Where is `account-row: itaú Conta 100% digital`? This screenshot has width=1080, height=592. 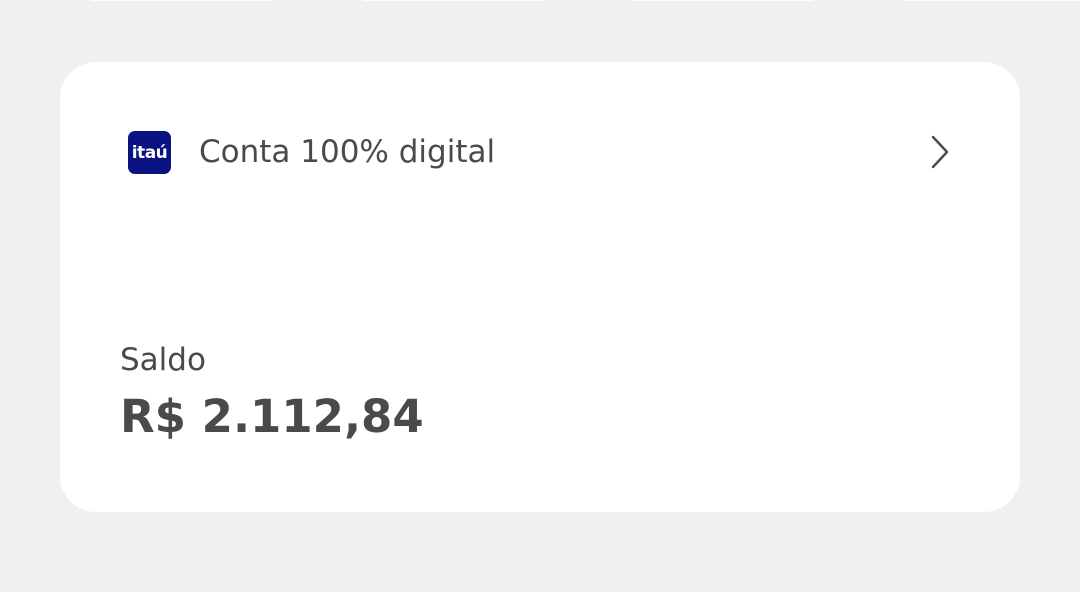
account-row: itaú Conta 100% digital is located at coordinates (540, 152).